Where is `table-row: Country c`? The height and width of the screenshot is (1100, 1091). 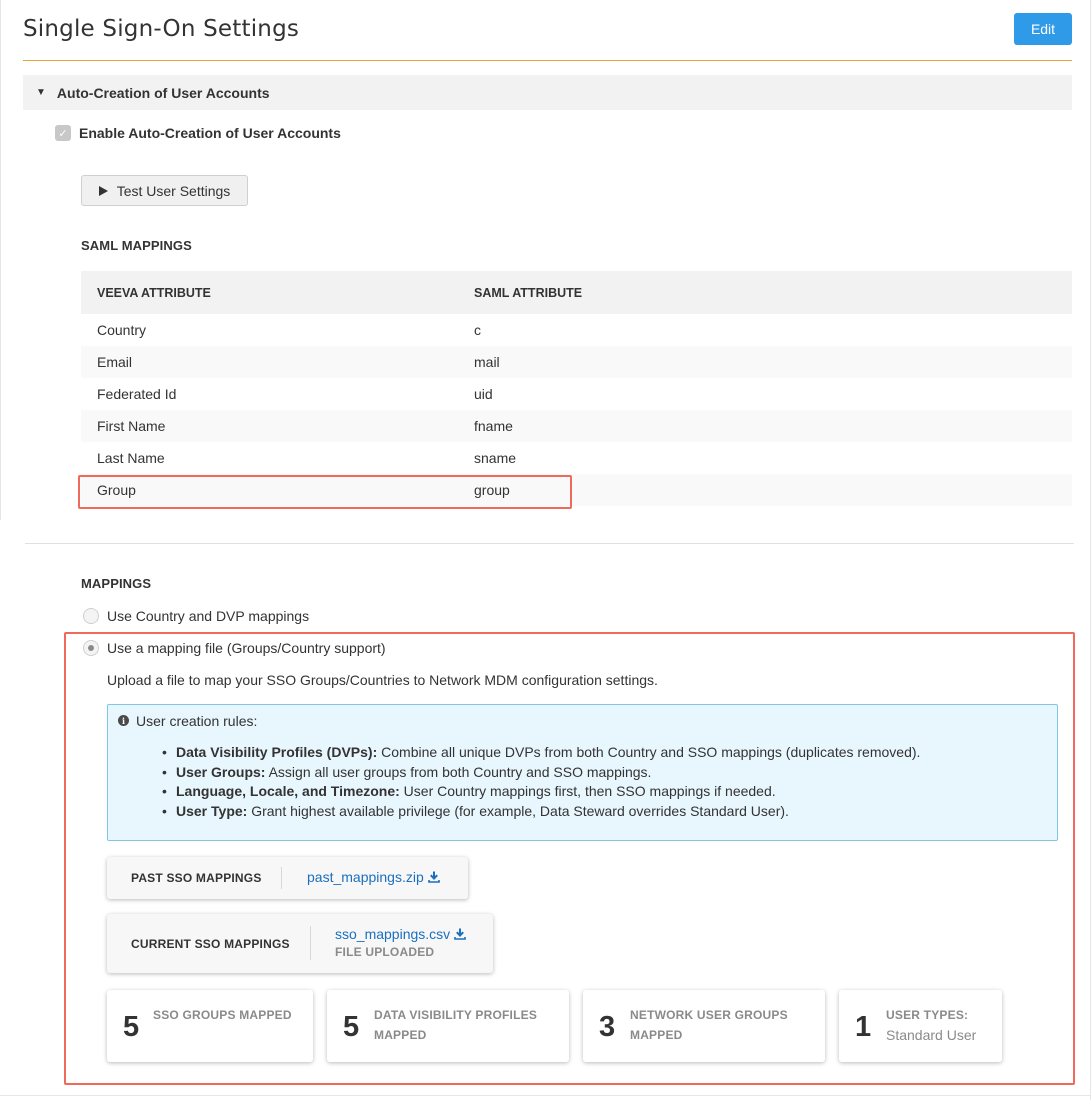 table-row: Country c is located at coordinates (576, 330).